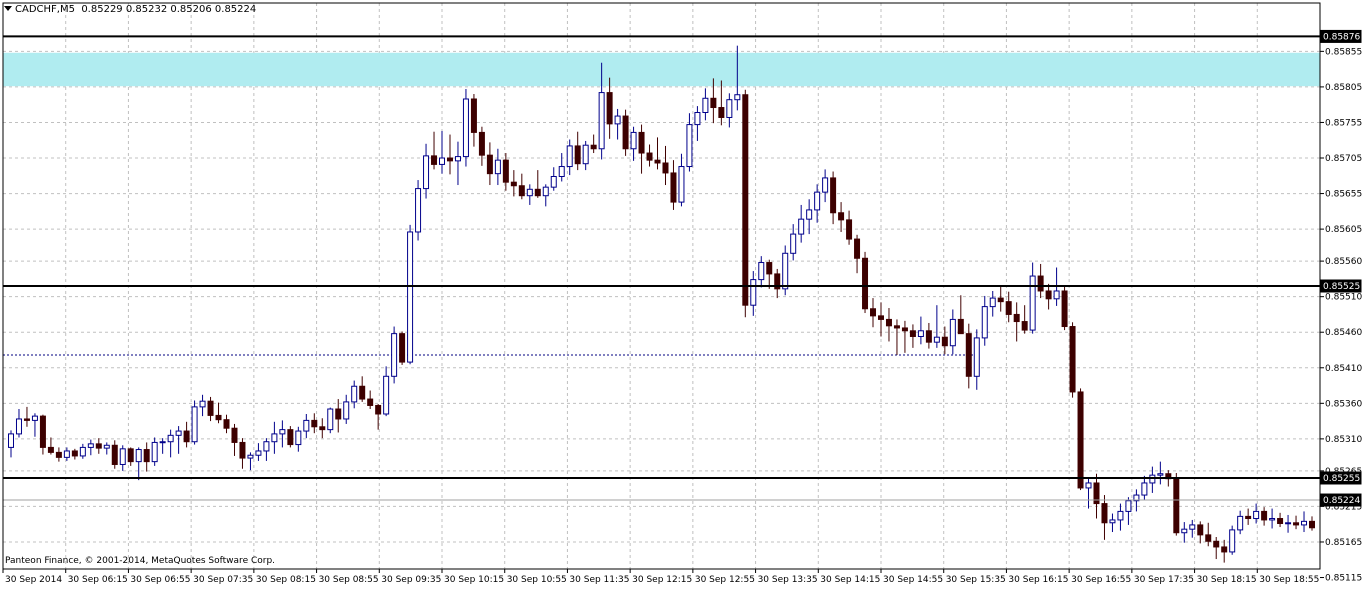 The image size is (1362, 591). What do you see at coordinates (8, 8) in the screenshot?
I see `chevron-down-icon` at bounding box center [8, 8].